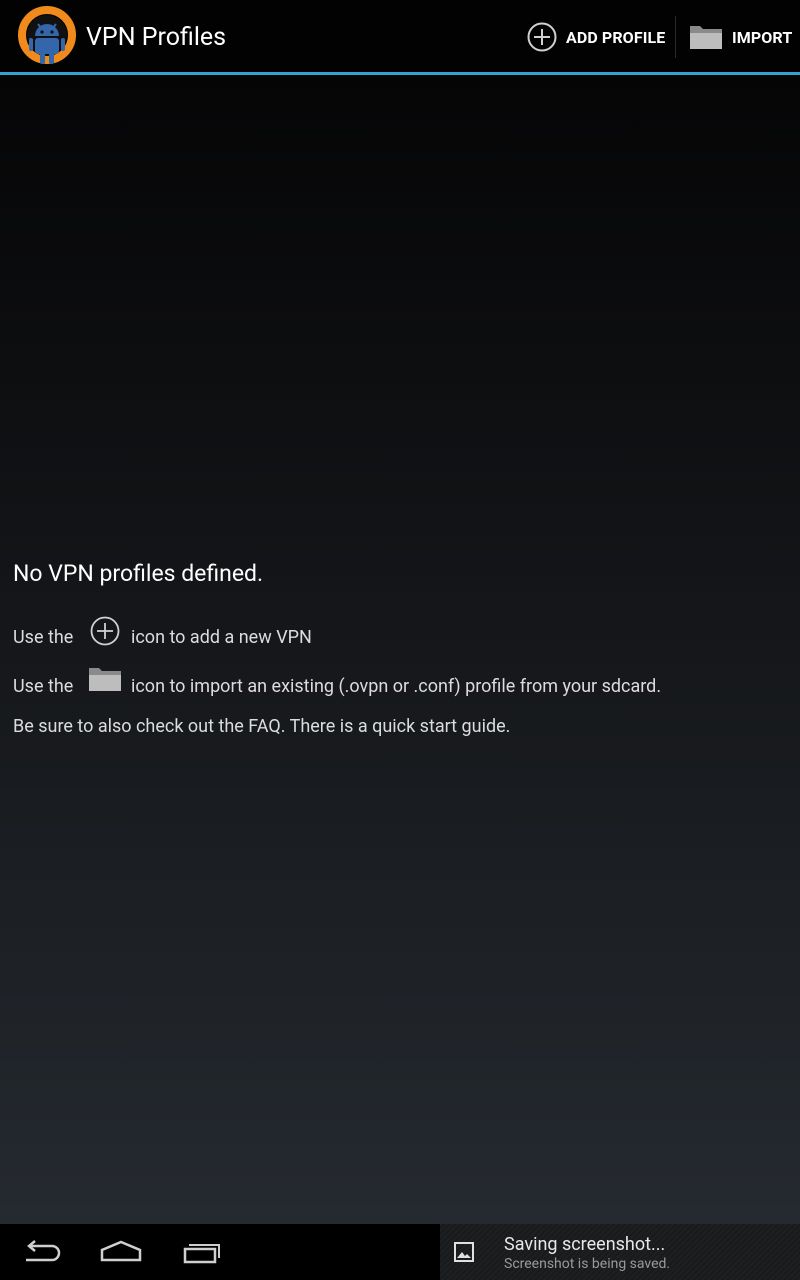 The height and width of the screenshot is (1280, 800). Describe the element at coordinates (156, 37) in the screenshot. I see `page-title: VPN Profiles` at that location.